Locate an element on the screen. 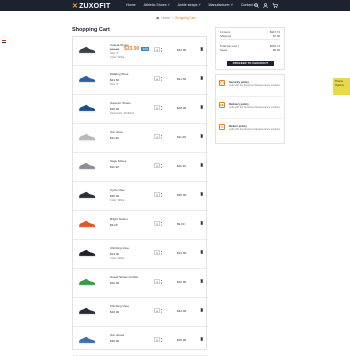 The image size is (350, 356). policy-divider is located at coordinates (251, 118).